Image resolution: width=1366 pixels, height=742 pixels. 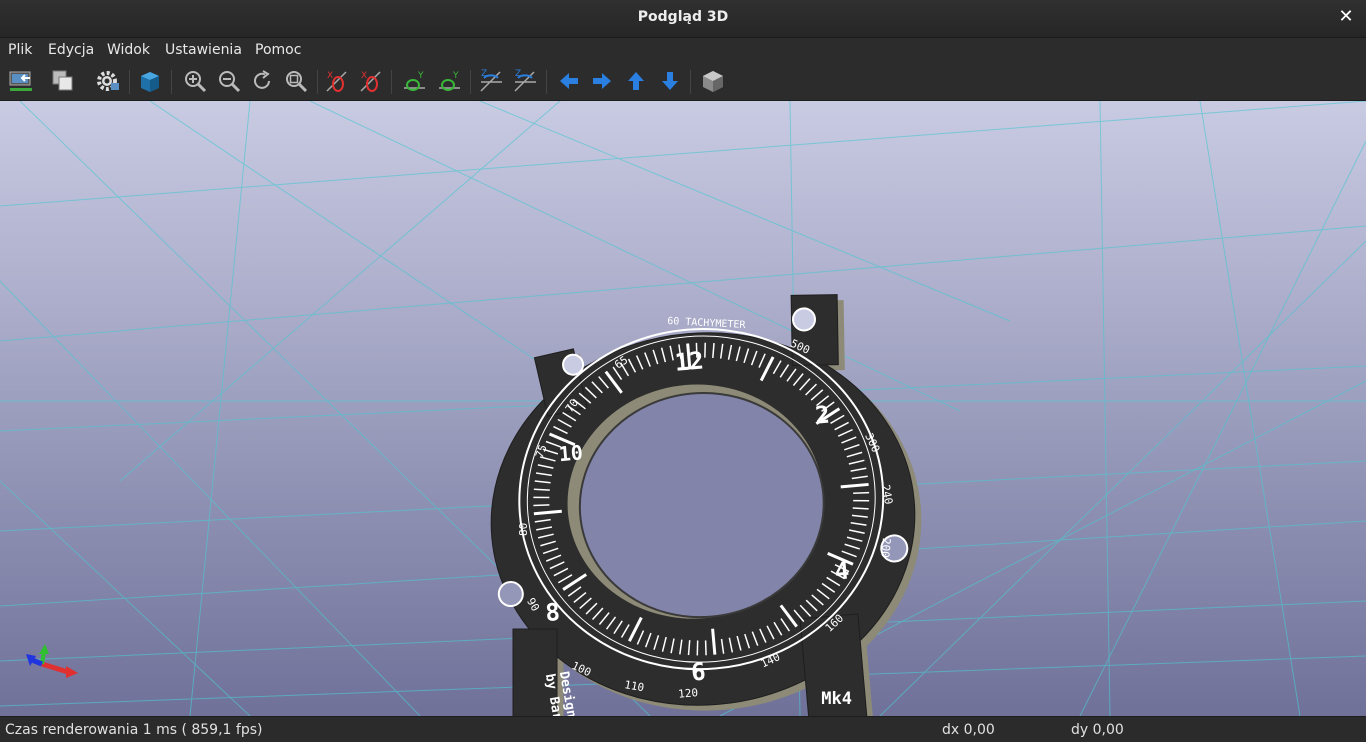 What do you see at coordinates (20, 50) in the screenshot?
I see `menu-plik: Plik` at bounding box center [20, 50].